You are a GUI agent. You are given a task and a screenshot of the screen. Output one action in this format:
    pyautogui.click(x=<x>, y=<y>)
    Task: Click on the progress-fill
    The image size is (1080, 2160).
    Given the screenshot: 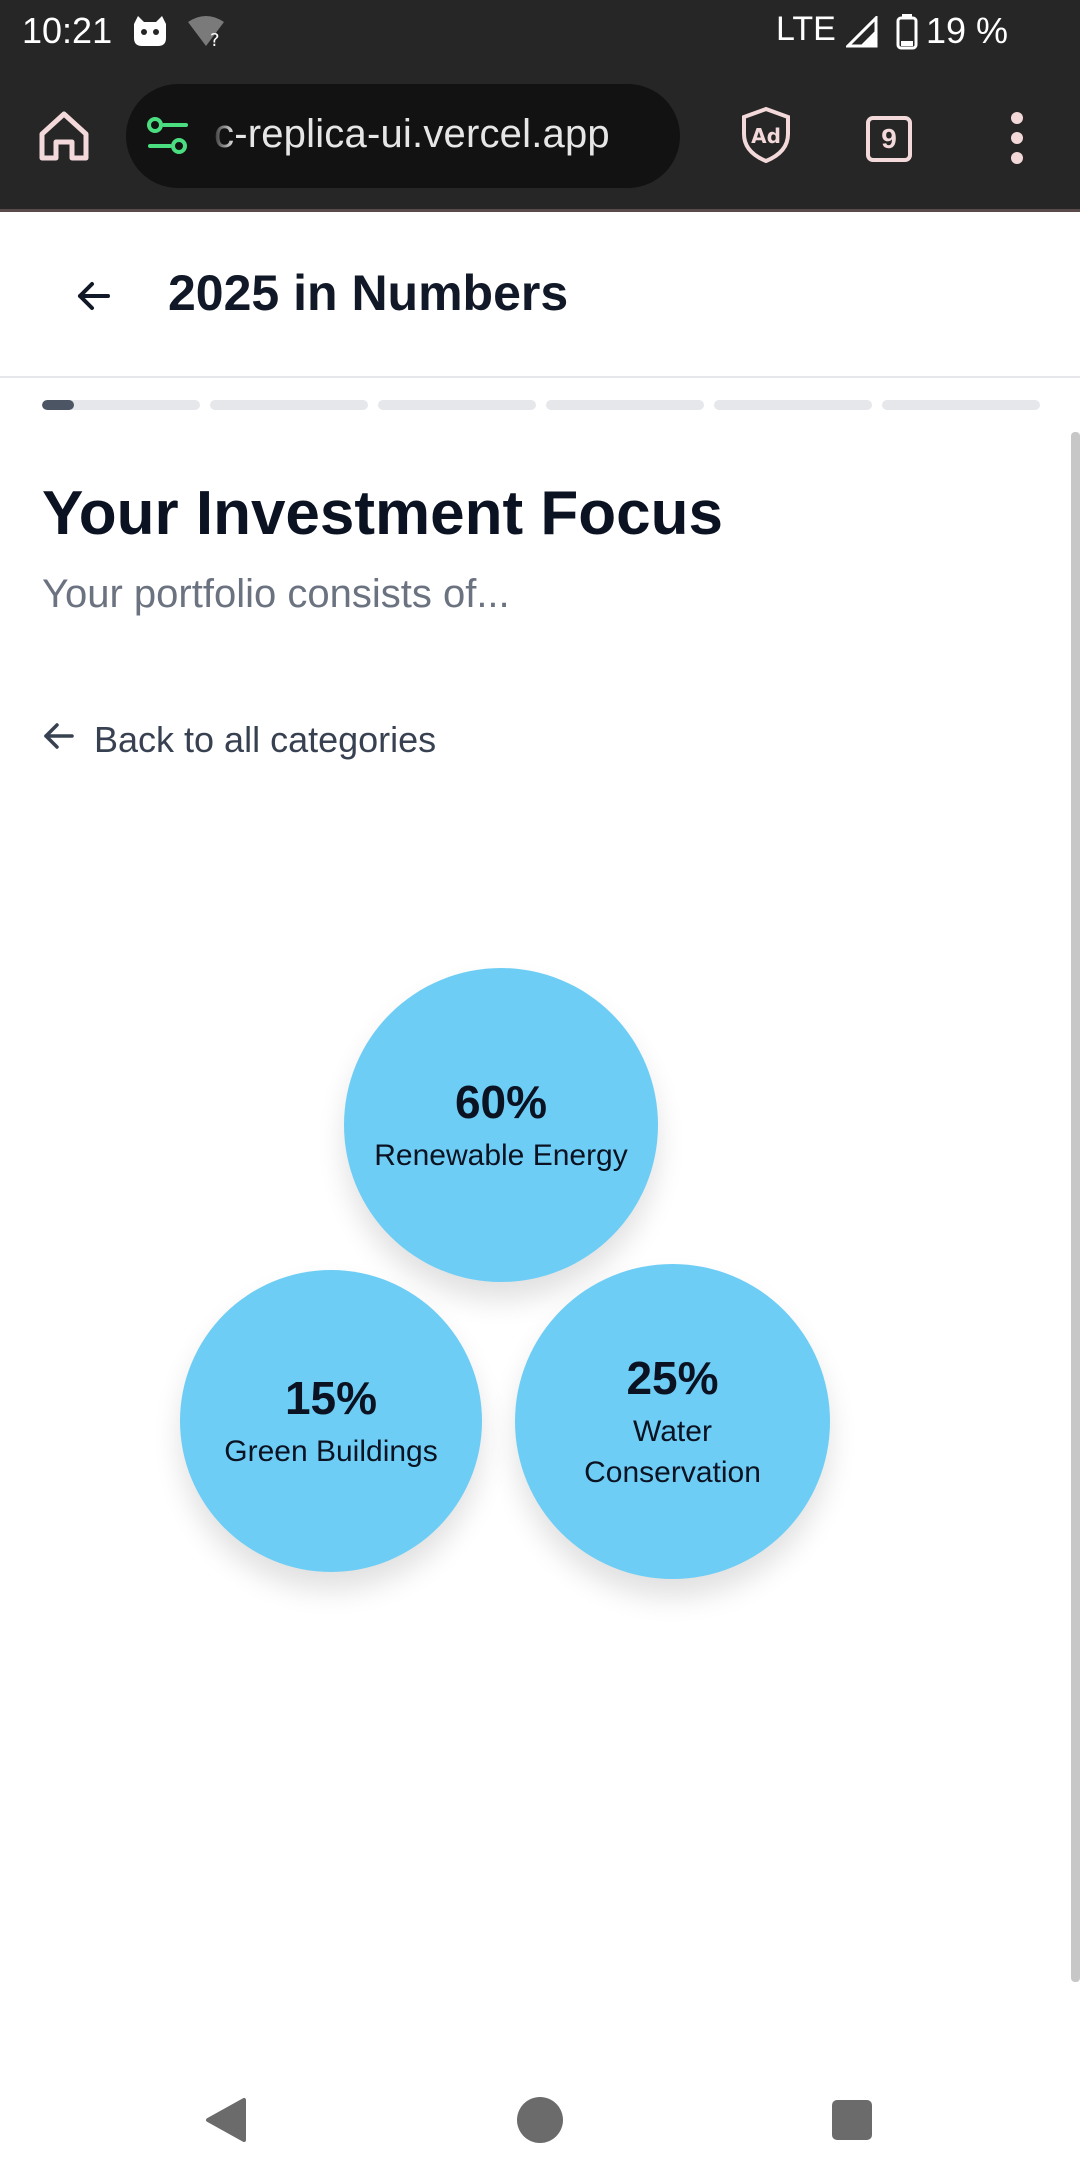 What is the action you would take?
    pyautogui.click(x=58, y=405)
    